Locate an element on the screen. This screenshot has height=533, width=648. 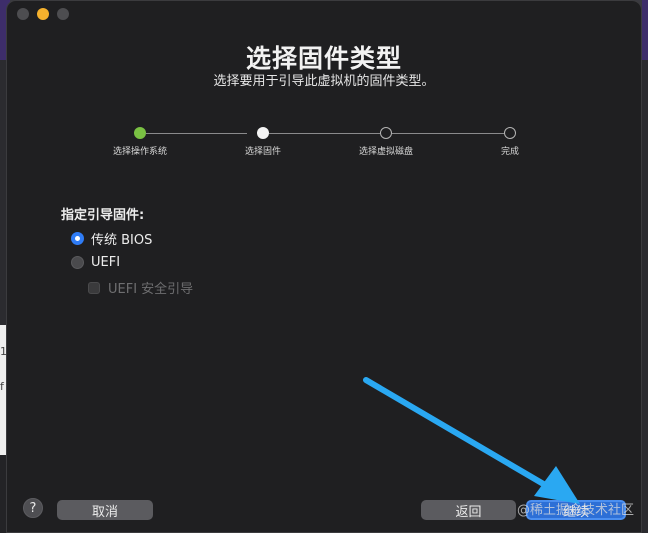
step-label-select-os: 选择操作系统 is located at coordinates (139, 152).